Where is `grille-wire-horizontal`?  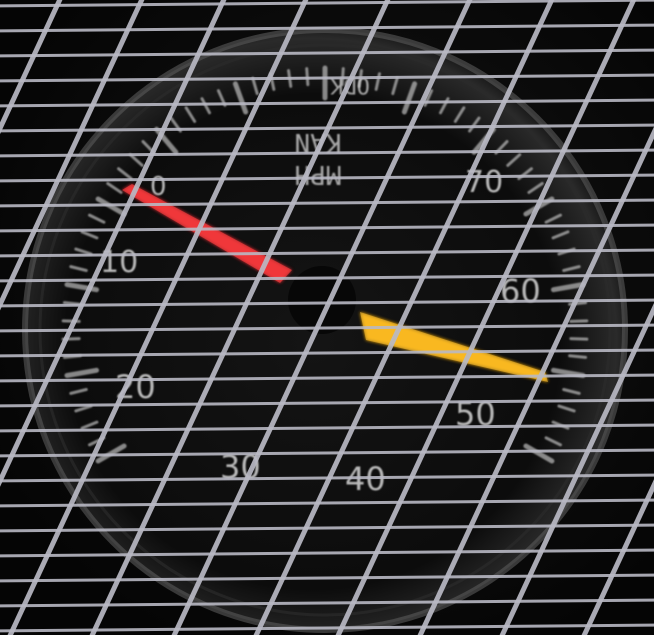
grille-wire-horizontal is located at coordinates (327, 4).